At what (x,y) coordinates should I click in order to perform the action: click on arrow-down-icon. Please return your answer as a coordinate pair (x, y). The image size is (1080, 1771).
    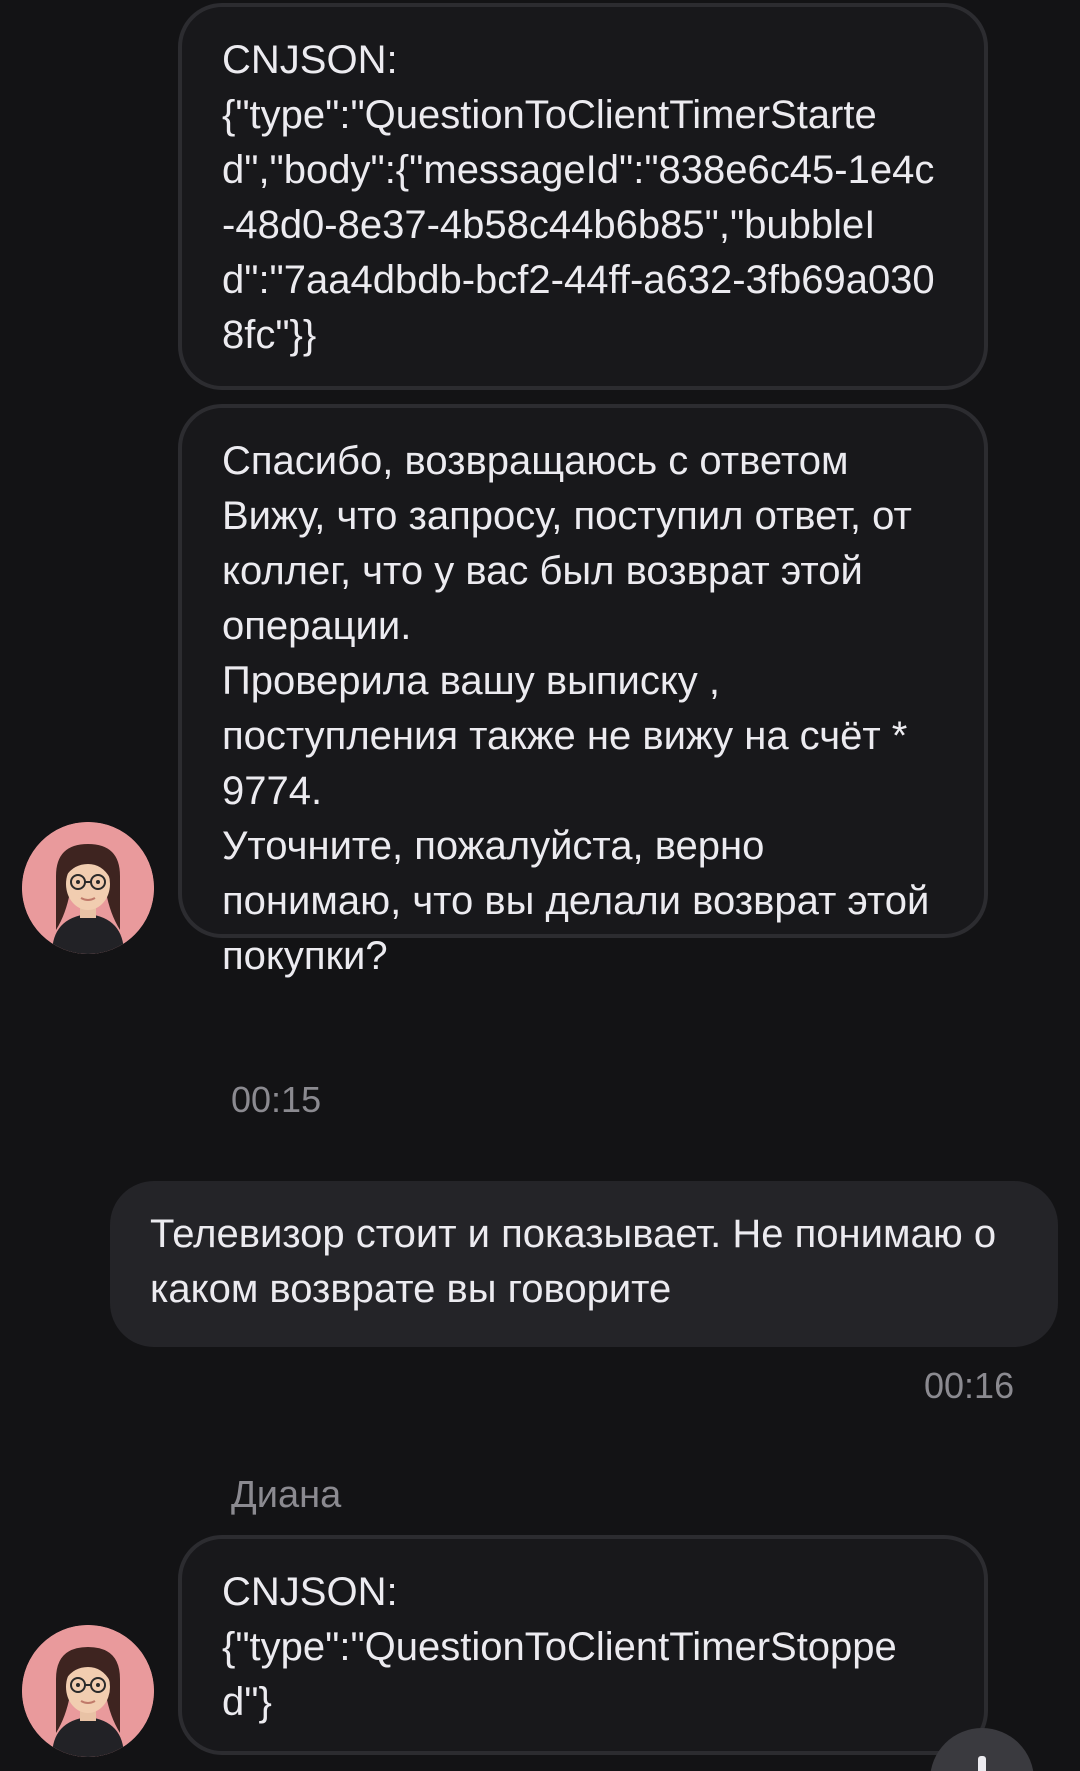
    Looking at the image, I should click on (982, 1763).